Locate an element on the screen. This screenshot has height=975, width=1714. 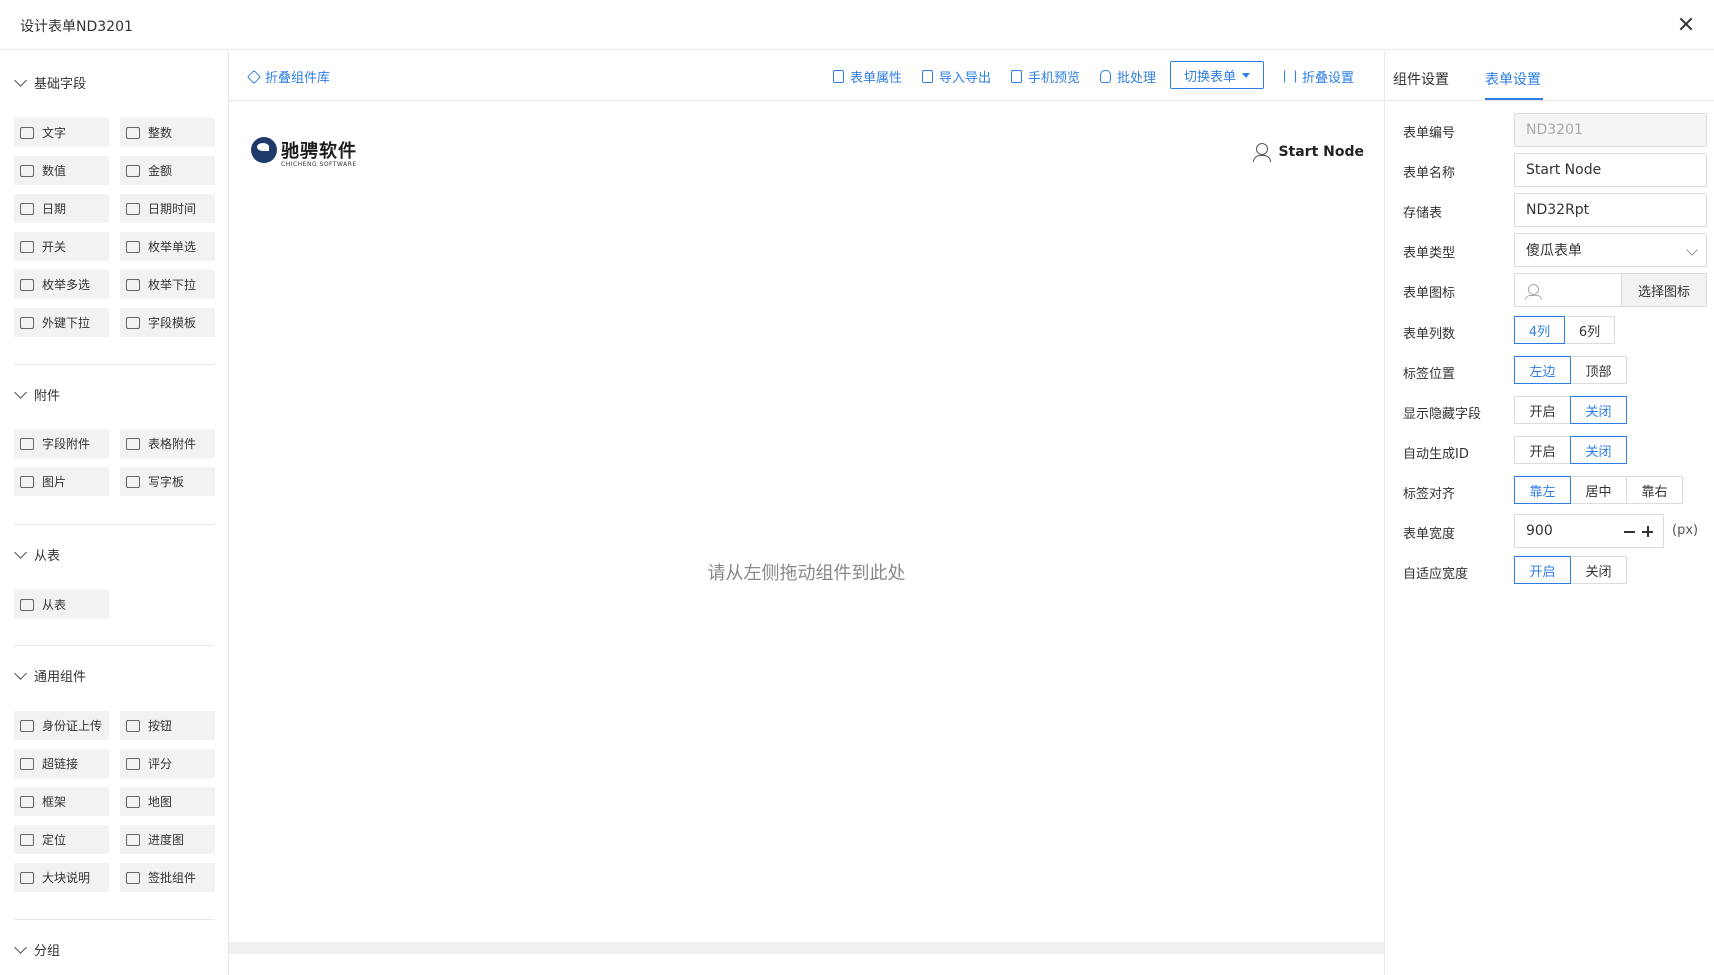
component-item: 枚举下拉 is located at coordinates (167, 284).